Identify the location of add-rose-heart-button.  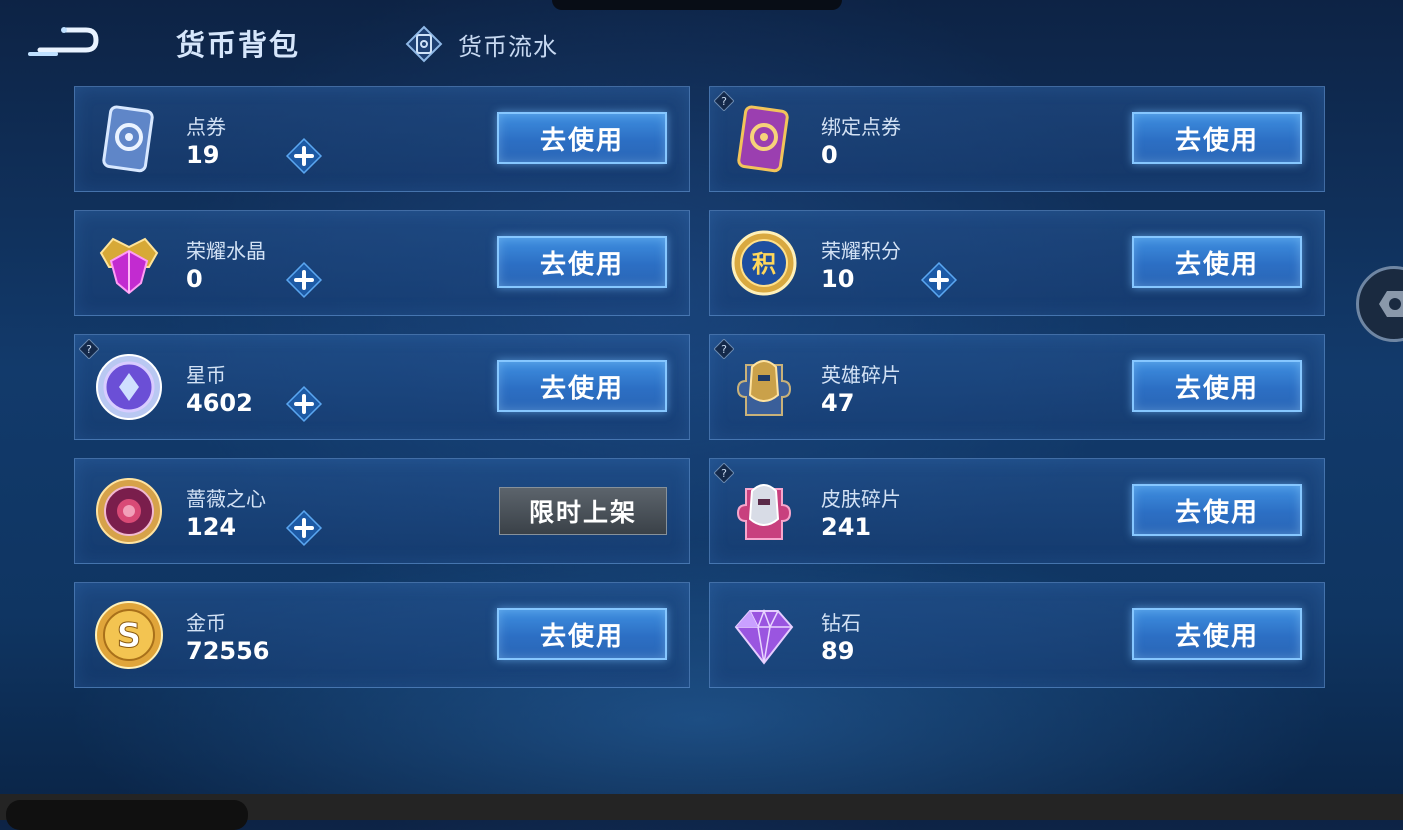
(304, 528).